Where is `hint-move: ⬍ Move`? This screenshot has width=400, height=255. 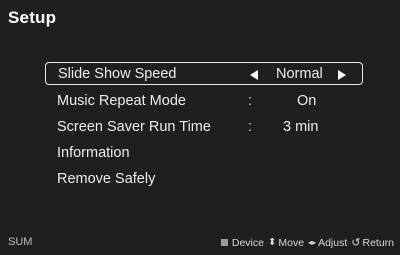 hint-move: ⬍ Move is located at coordinates (286, 243).